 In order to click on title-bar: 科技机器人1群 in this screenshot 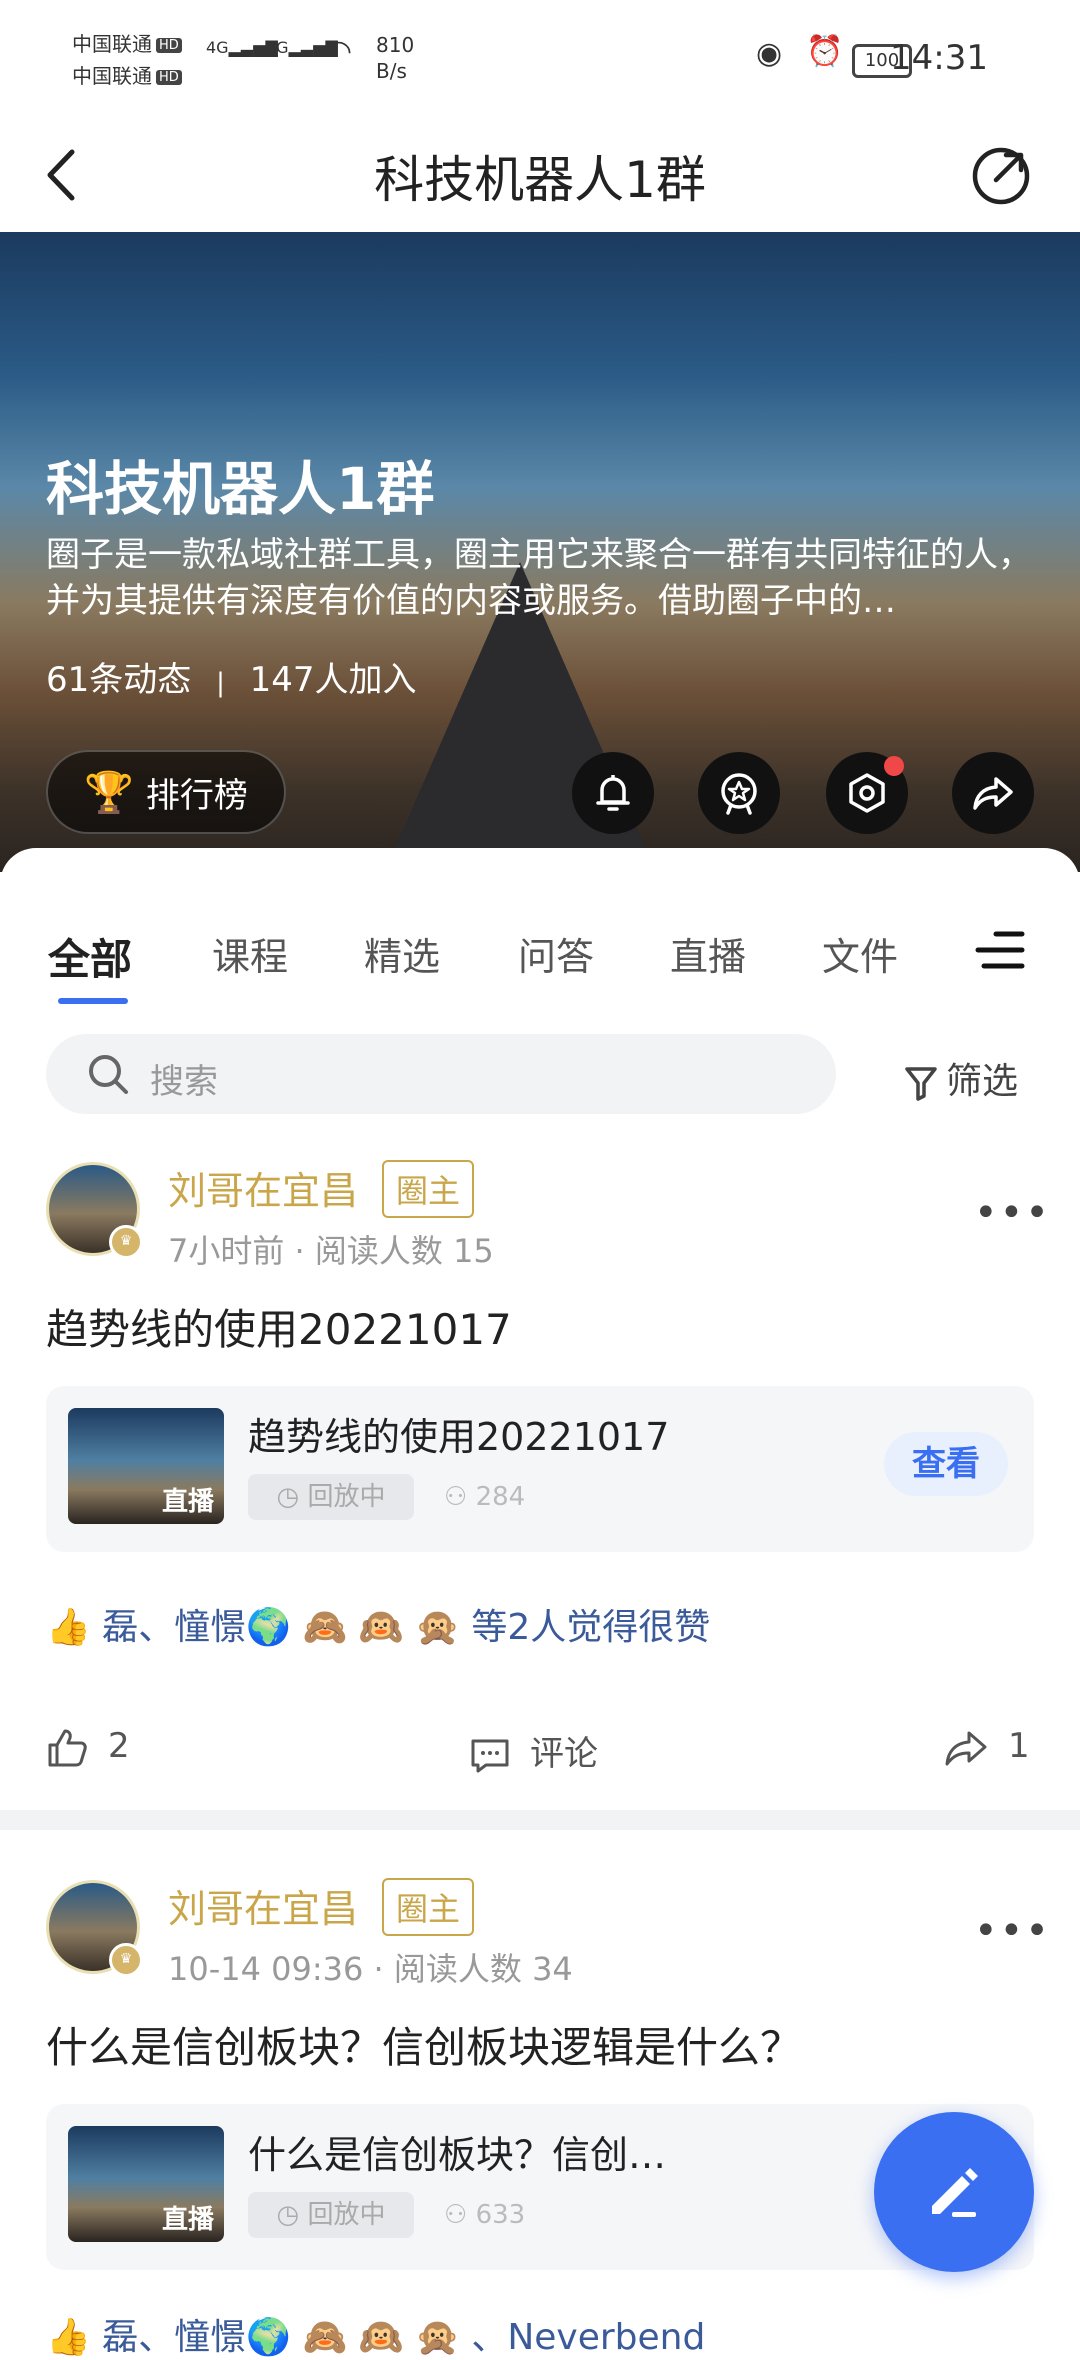, I will do `click(540, 176)`.